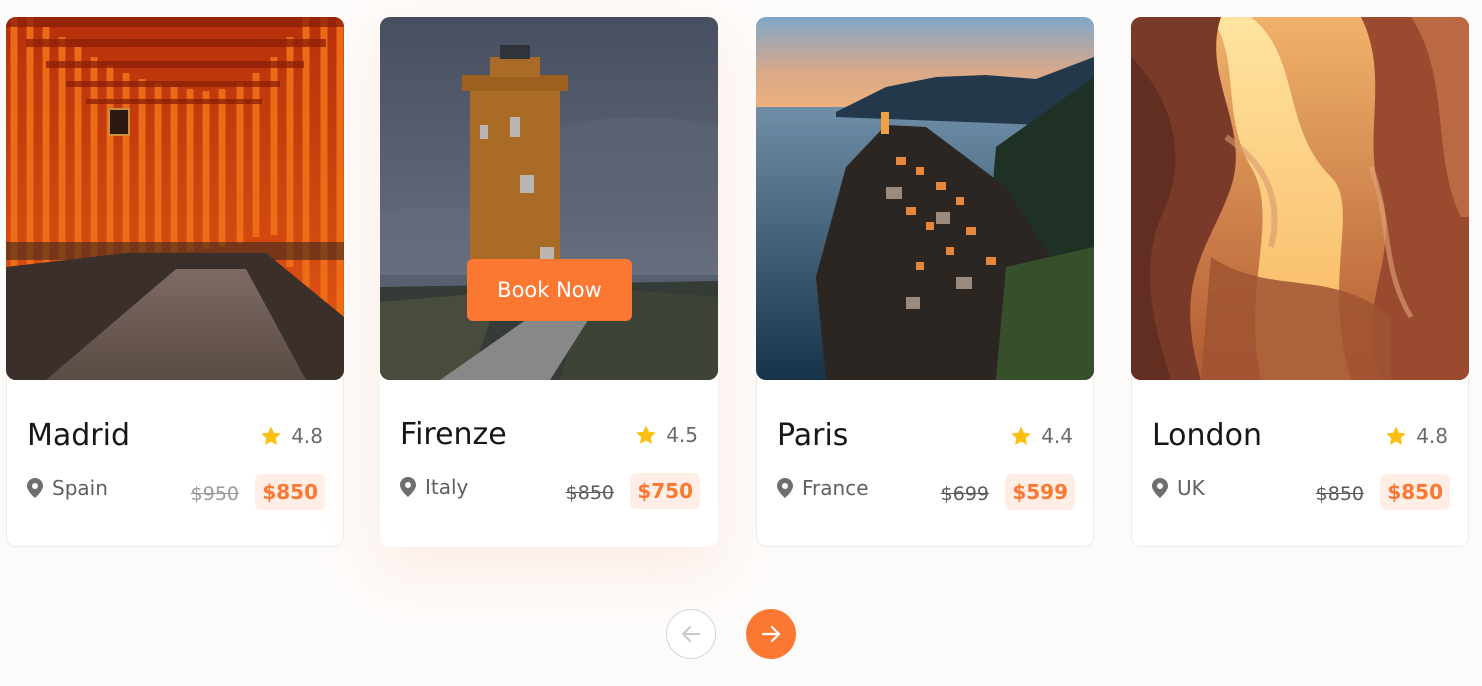  I want to click on destination-name: Madrid, so click(79, 435).